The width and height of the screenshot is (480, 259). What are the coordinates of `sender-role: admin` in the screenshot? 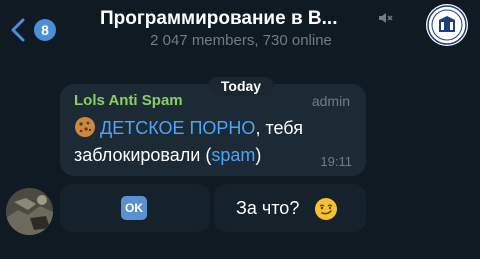 It's located at (330, 101).